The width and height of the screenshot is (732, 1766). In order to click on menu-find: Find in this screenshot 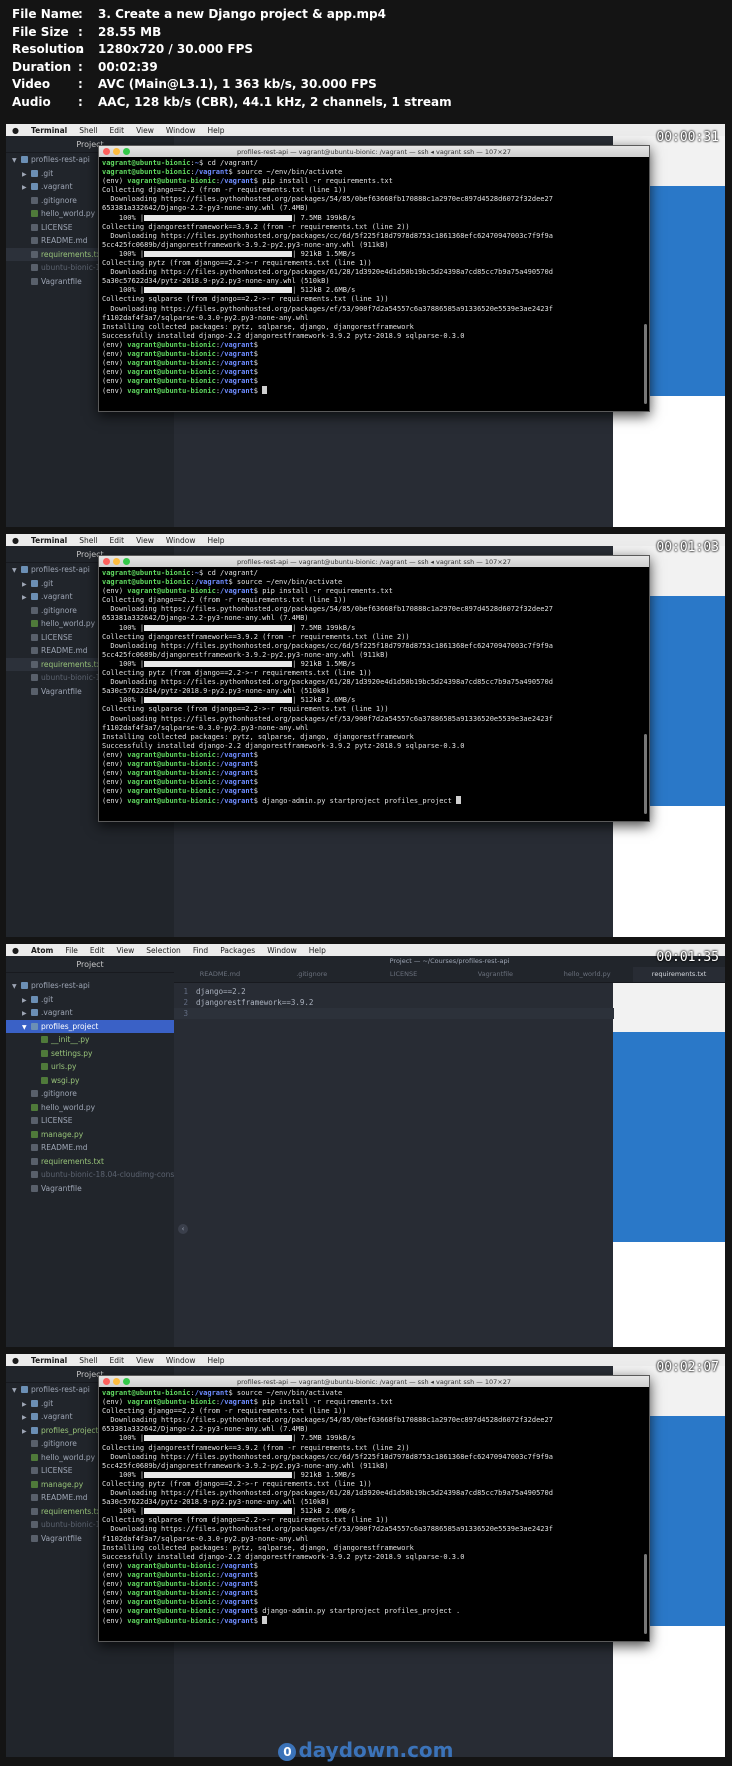, I will do `click(200, 950)`.